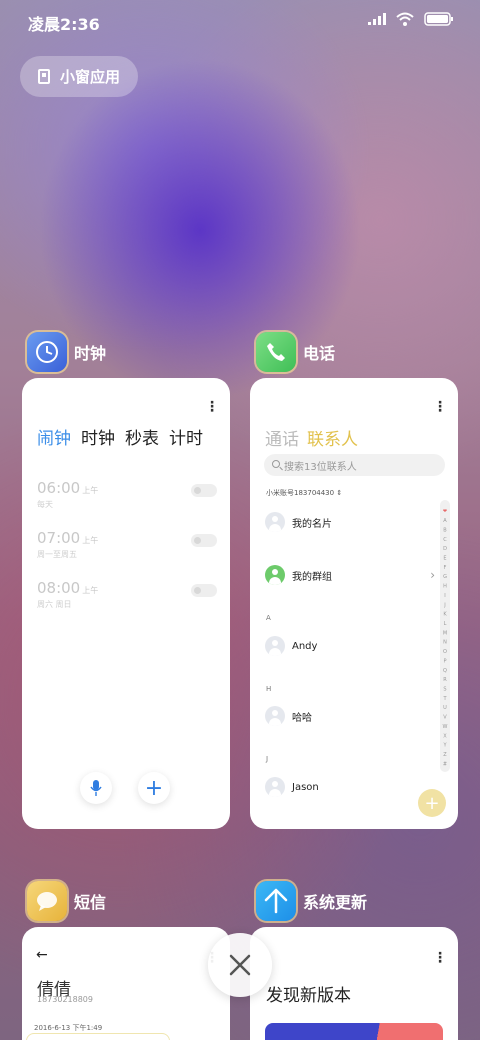  What do you see at coordinates (445, 540) in the screenshot?
I see `index-letter: C` at bounding box center [445, 540].